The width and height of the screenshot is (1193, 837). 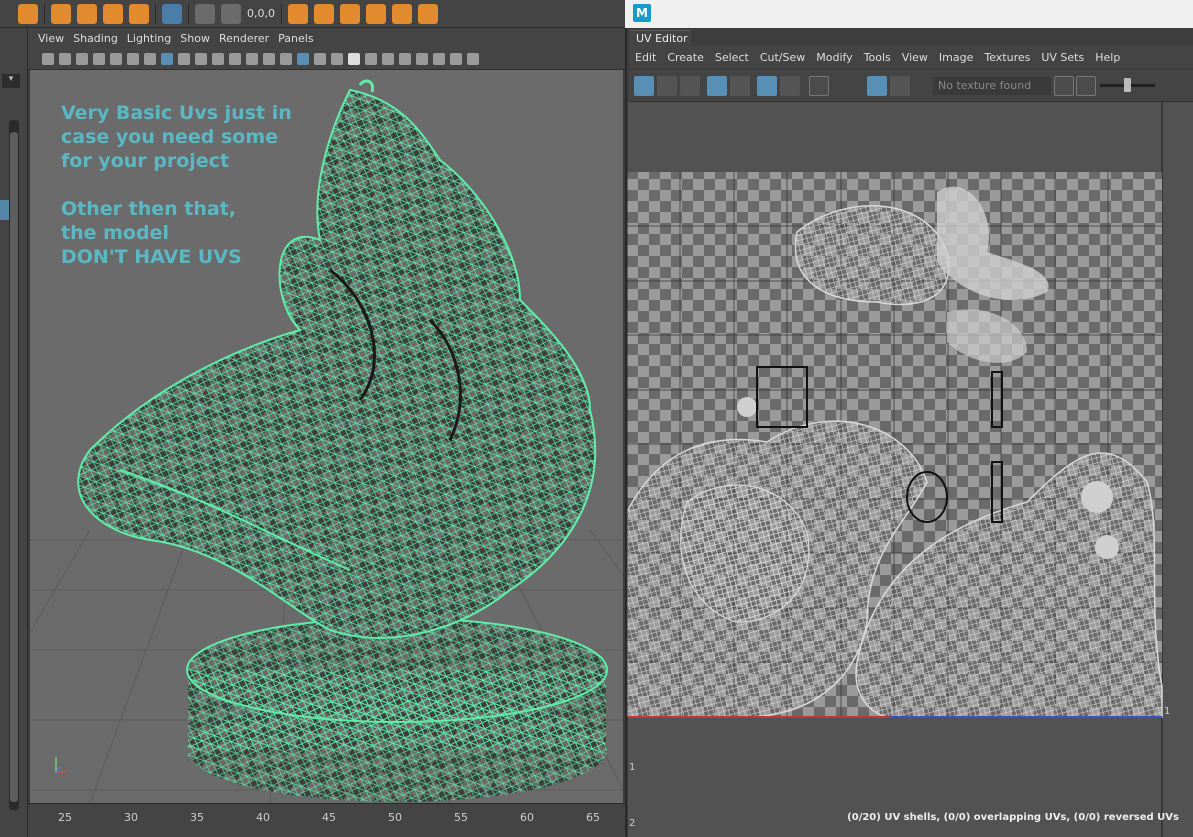 I want to click on hypershade-icon, so click(x=428, y=13).